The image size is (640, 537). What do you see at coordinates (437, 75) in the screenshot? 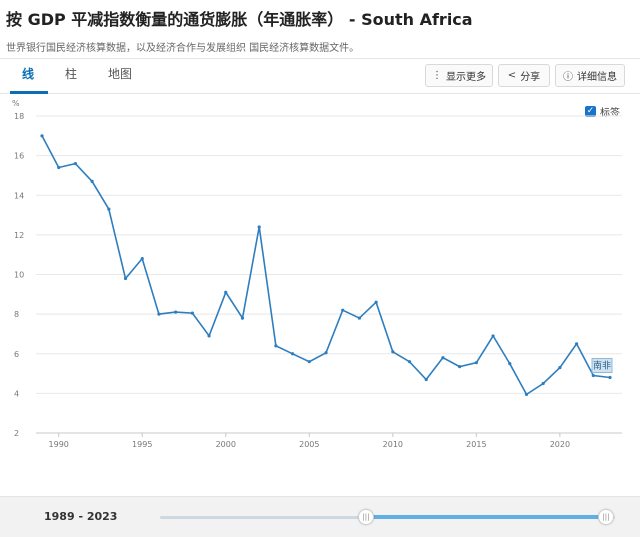
I see `more-vertical-icon: ⋮` at bounding box center [437, 75].